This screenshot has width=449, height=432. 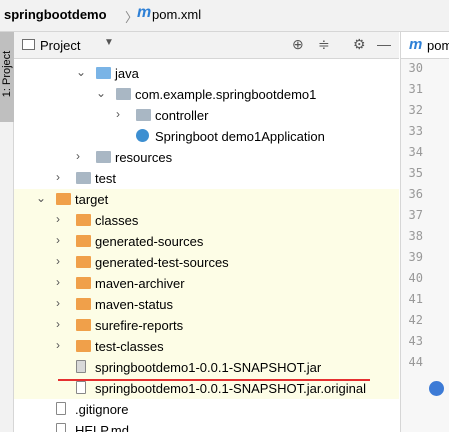 I want to click on tree-row-label: maven-status, so click(x=134, y=304).